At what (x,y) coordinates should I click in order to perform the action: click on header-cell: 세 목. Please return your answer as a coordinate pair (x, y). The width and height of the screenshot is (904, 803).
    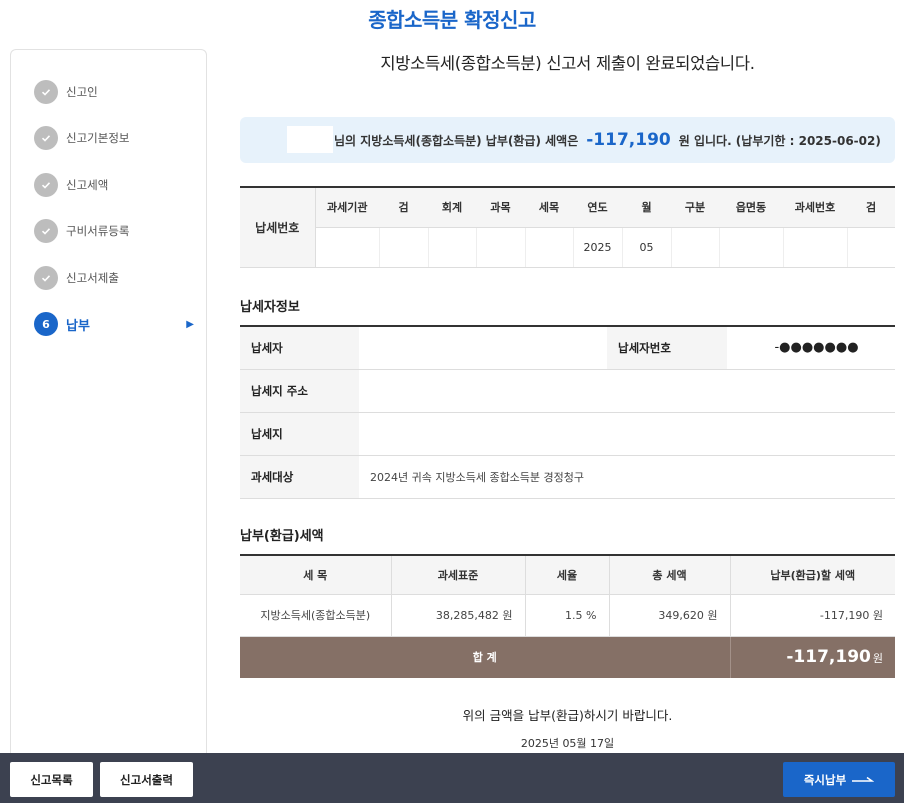
    Looking at the image, I should click on (316, 575).